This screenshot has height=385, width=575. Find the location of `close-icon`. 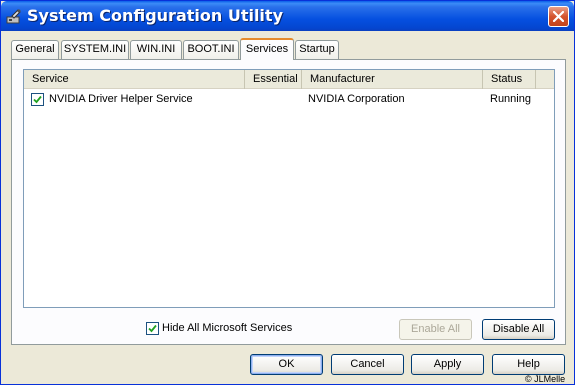

close-icon is located at coordinates (558, 16).